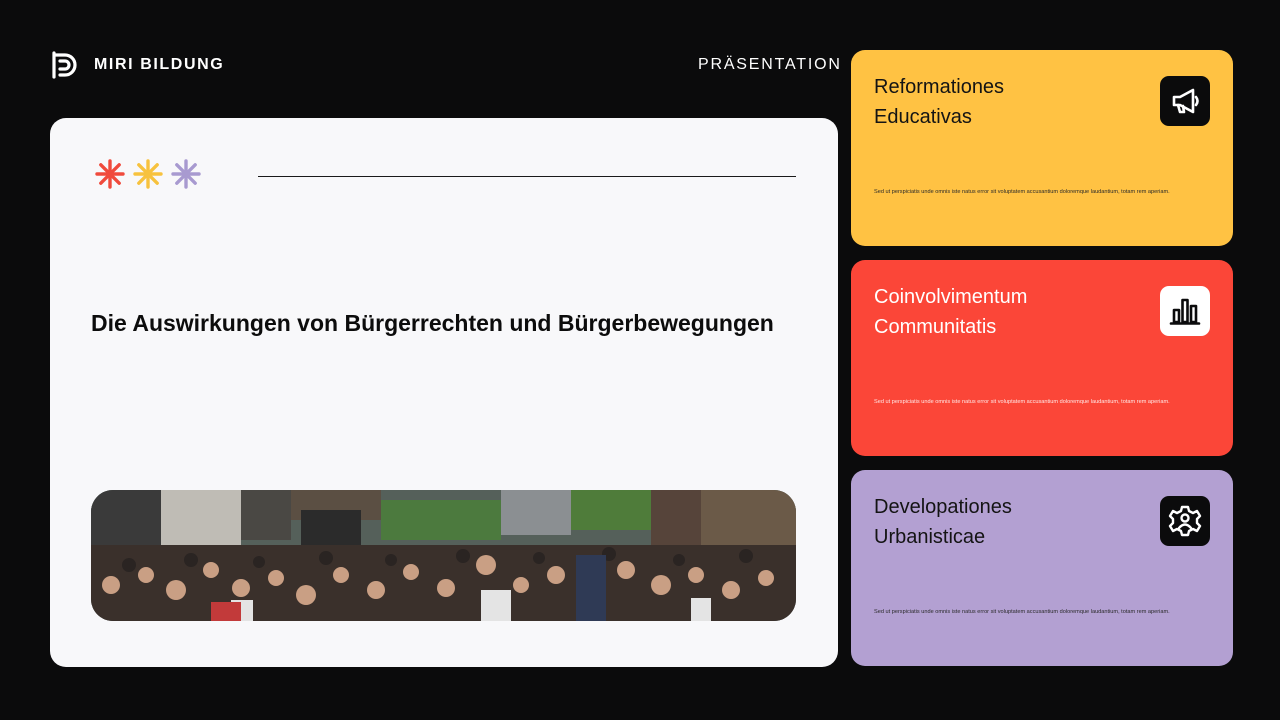 Image resolution: width=1280 pixels, height=720 pixels. What do you see at coordinates (443, 555) in the screenshot?
I see `crowd-protest-photo` at bounding box center [443, 555].